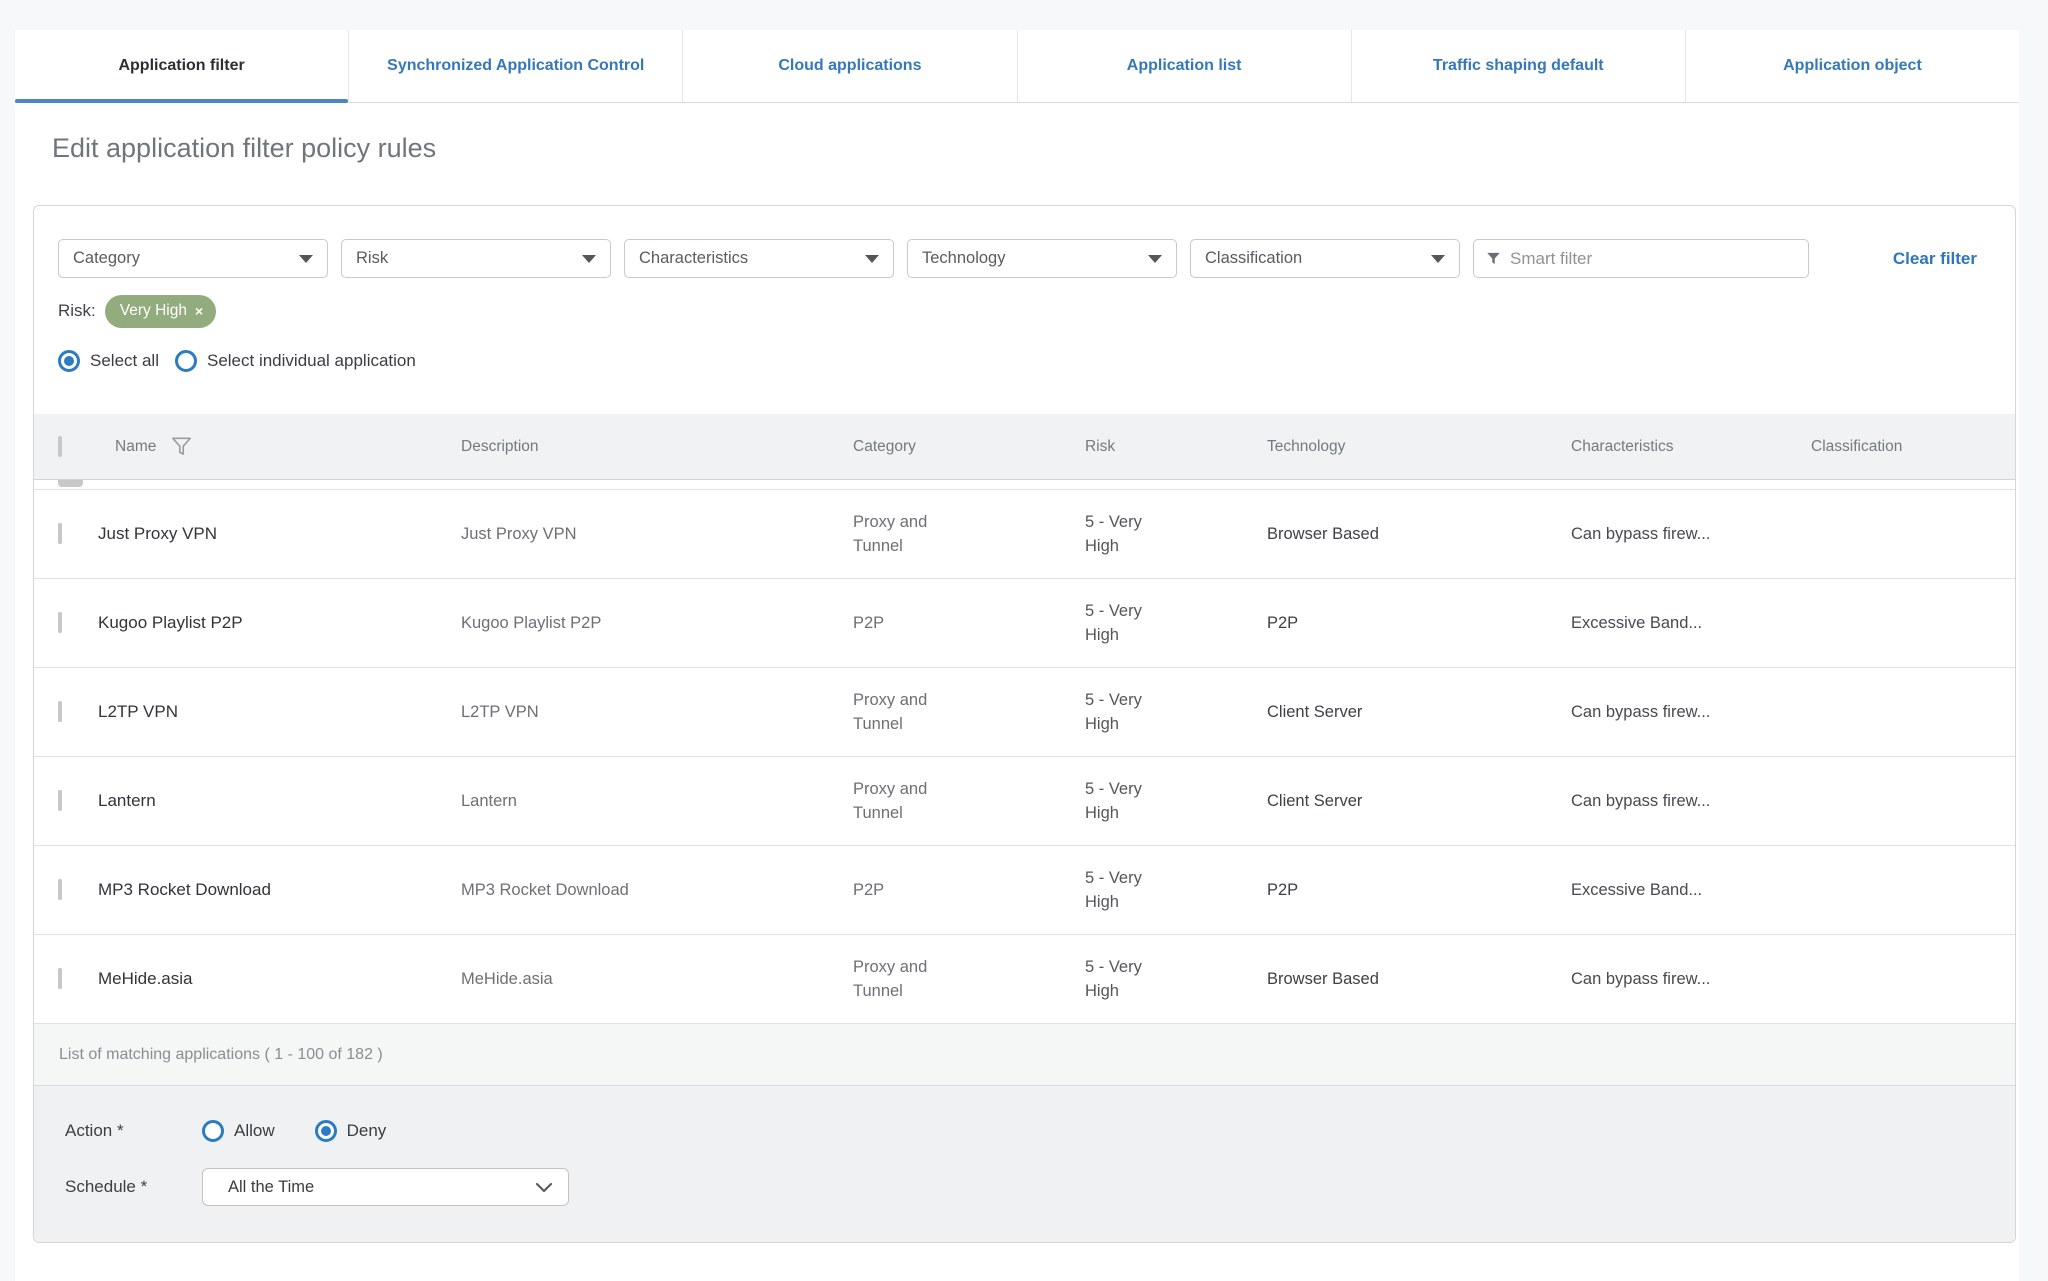 The height and width of the screenshot is (1281, 2048). I want to click on characteristics-filter-label: Characteristics, so click(694, 258).